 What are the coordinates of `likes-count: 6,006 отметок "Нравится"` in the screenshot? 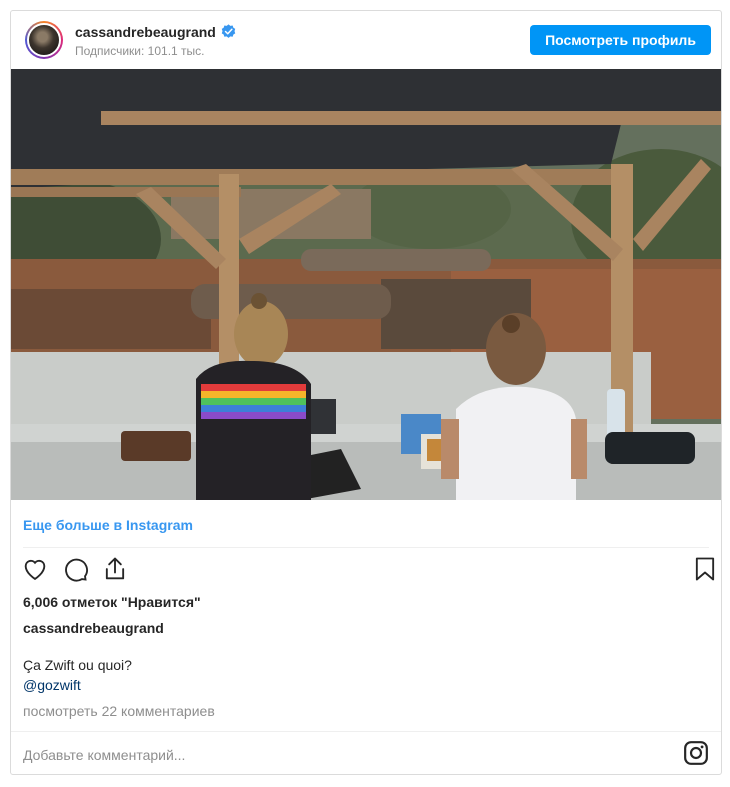 It's located at (112, 602).